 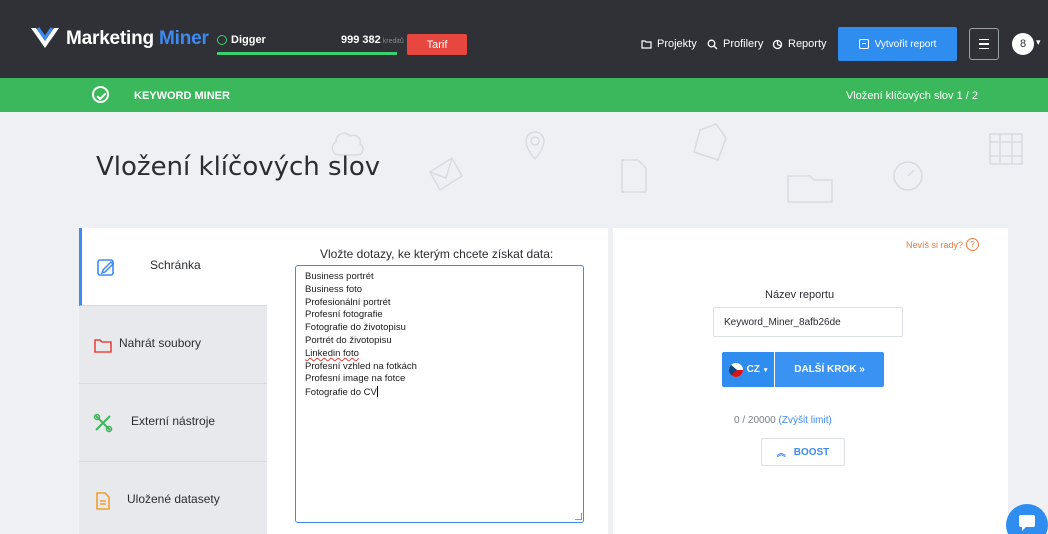 I want to click on edit-icon, so click(x=106, y=267).